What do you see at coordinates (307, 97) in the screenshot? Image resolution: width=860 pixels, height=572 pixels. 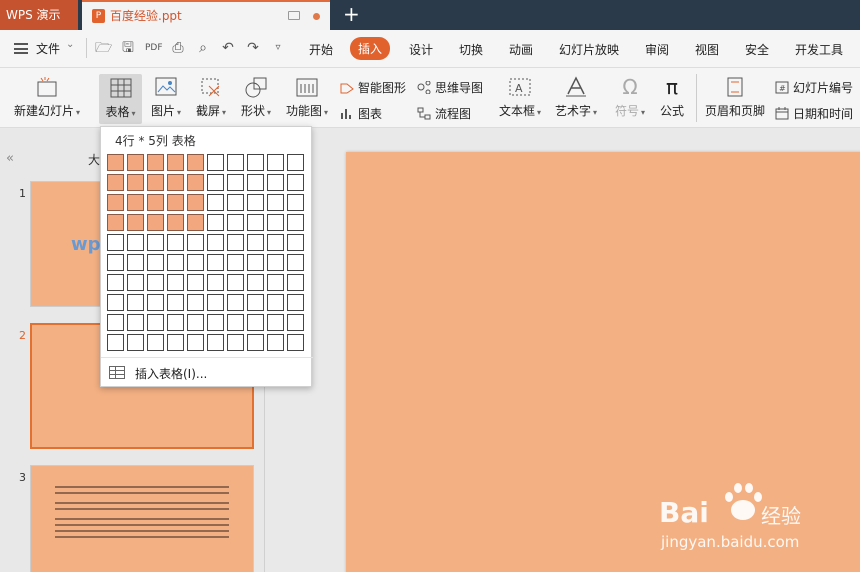 I see `function-chart-button: 功能图 ▾` at bounding box center [307, 97].